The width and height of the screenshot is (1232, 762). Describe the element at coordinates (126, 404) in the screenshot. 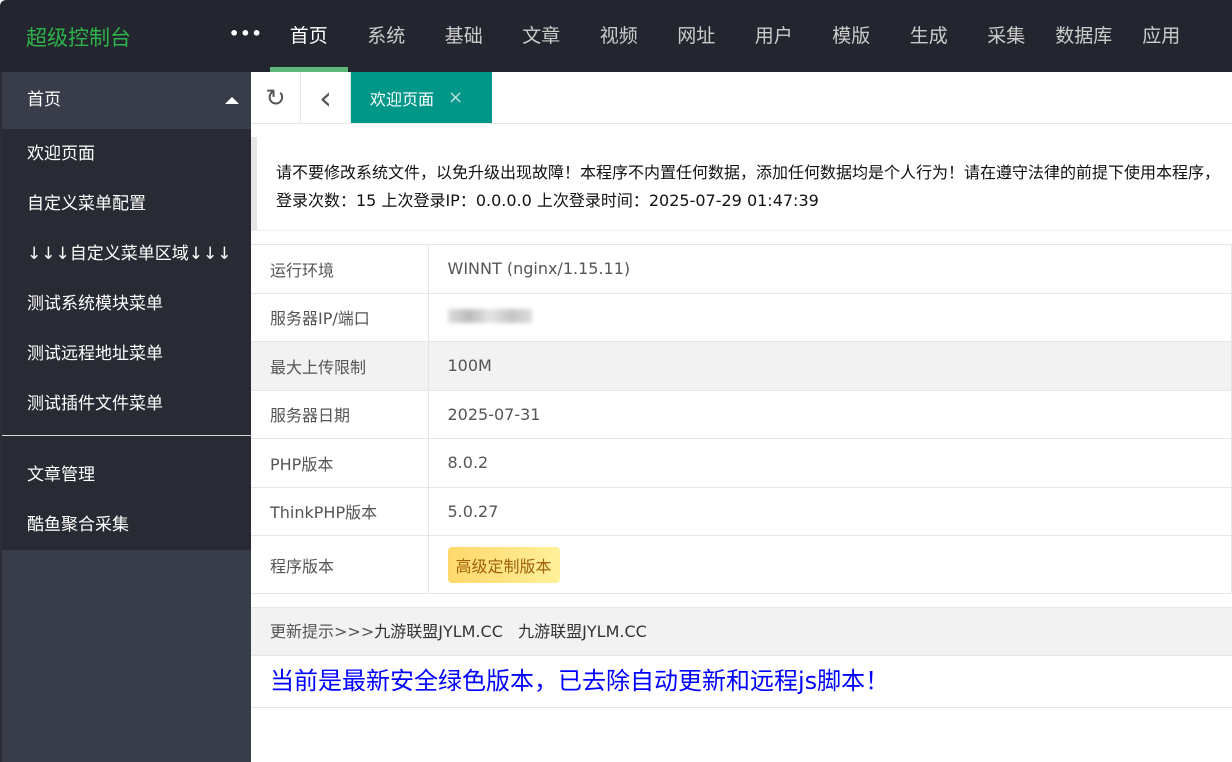

I see `sidebar-item-test-plugin-file: 测试插件文件菜单` at that location.